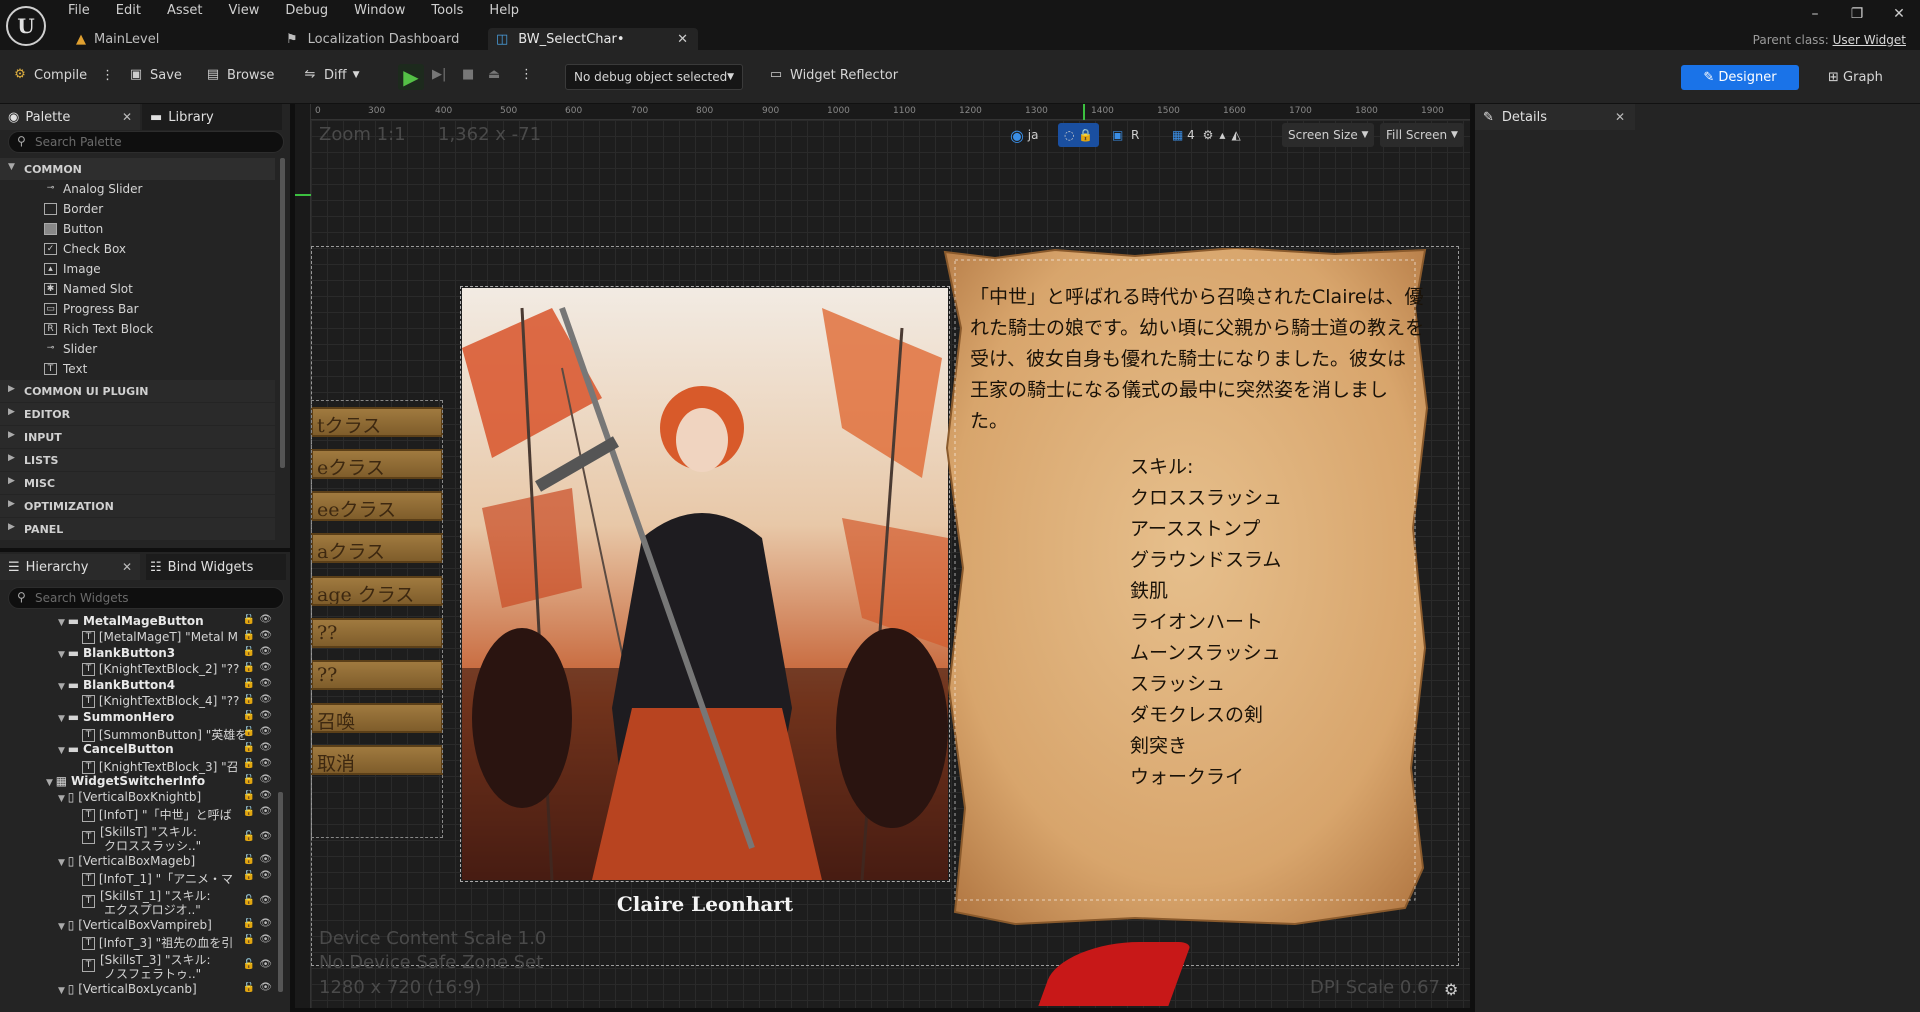 This screenshot has width=1920, height=1012. What do you see at coordinates (1024, 135) in the screenshot?
I see `language-preview: ◉ ja` at bounding box center [1024, 135].